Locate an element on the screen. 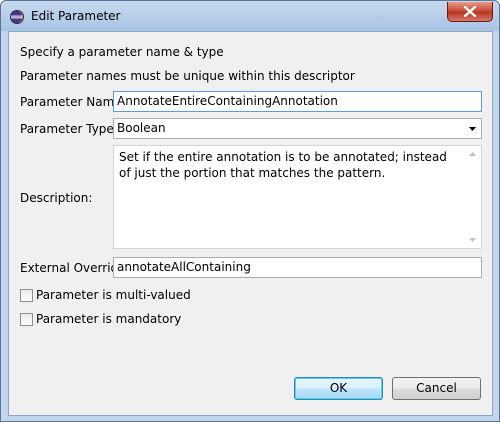  mandatory-checkbox is located at coordinates (26, 319).